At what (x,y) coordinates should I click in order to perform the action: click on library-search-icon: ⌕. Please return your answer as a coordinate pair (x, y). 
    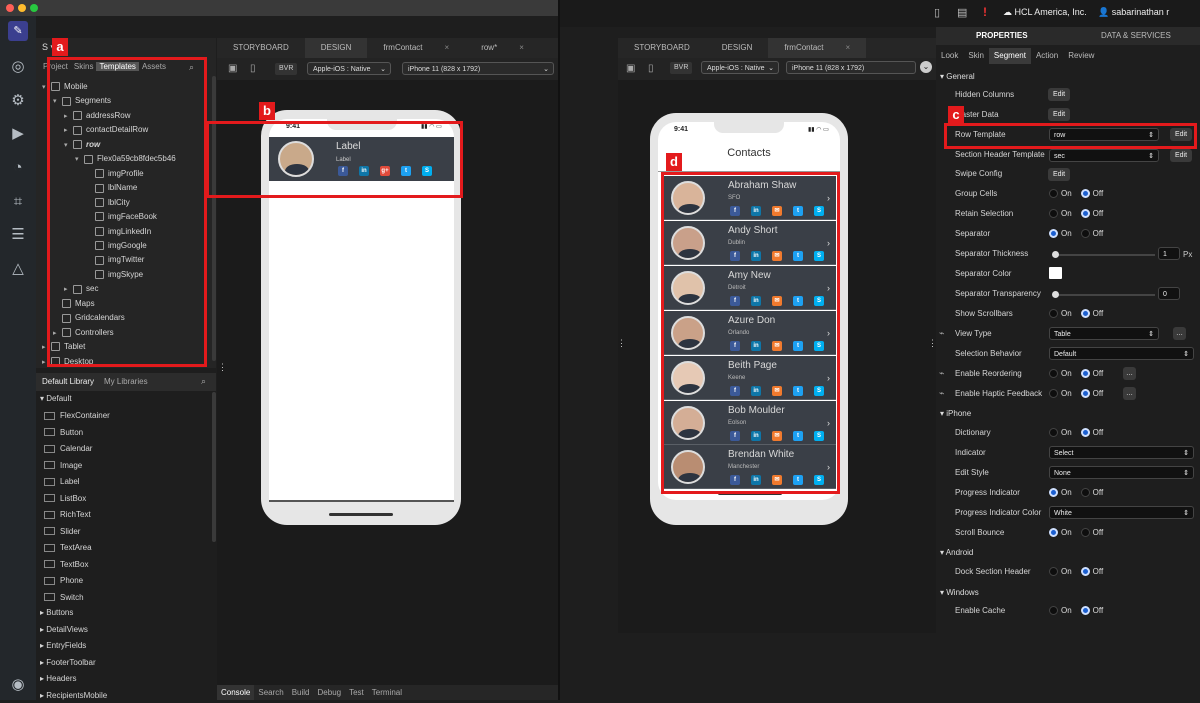
    Looking at the image, I should click on (203, 381).